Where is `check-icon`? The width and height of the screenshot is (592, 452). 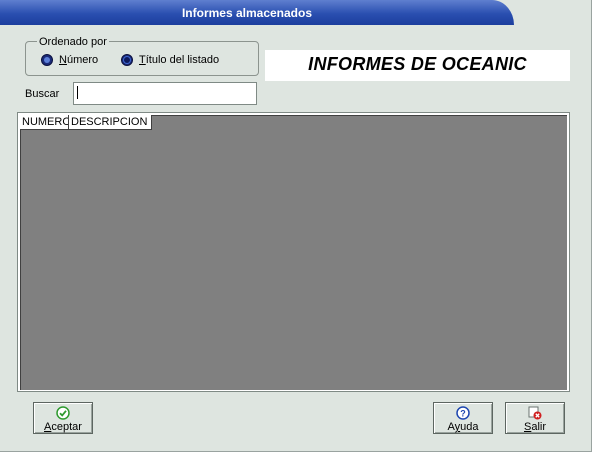 check-icon is located at coordinates (63, 413).